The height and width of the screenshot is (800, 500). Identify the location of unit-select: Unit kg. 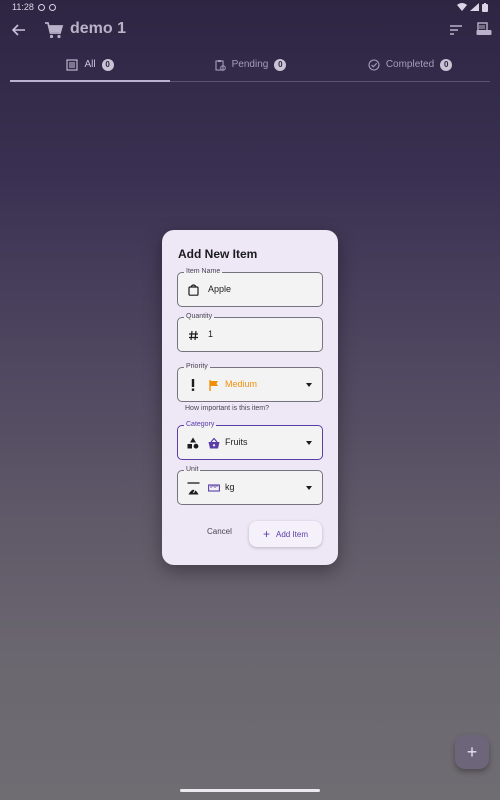
(250, 485).